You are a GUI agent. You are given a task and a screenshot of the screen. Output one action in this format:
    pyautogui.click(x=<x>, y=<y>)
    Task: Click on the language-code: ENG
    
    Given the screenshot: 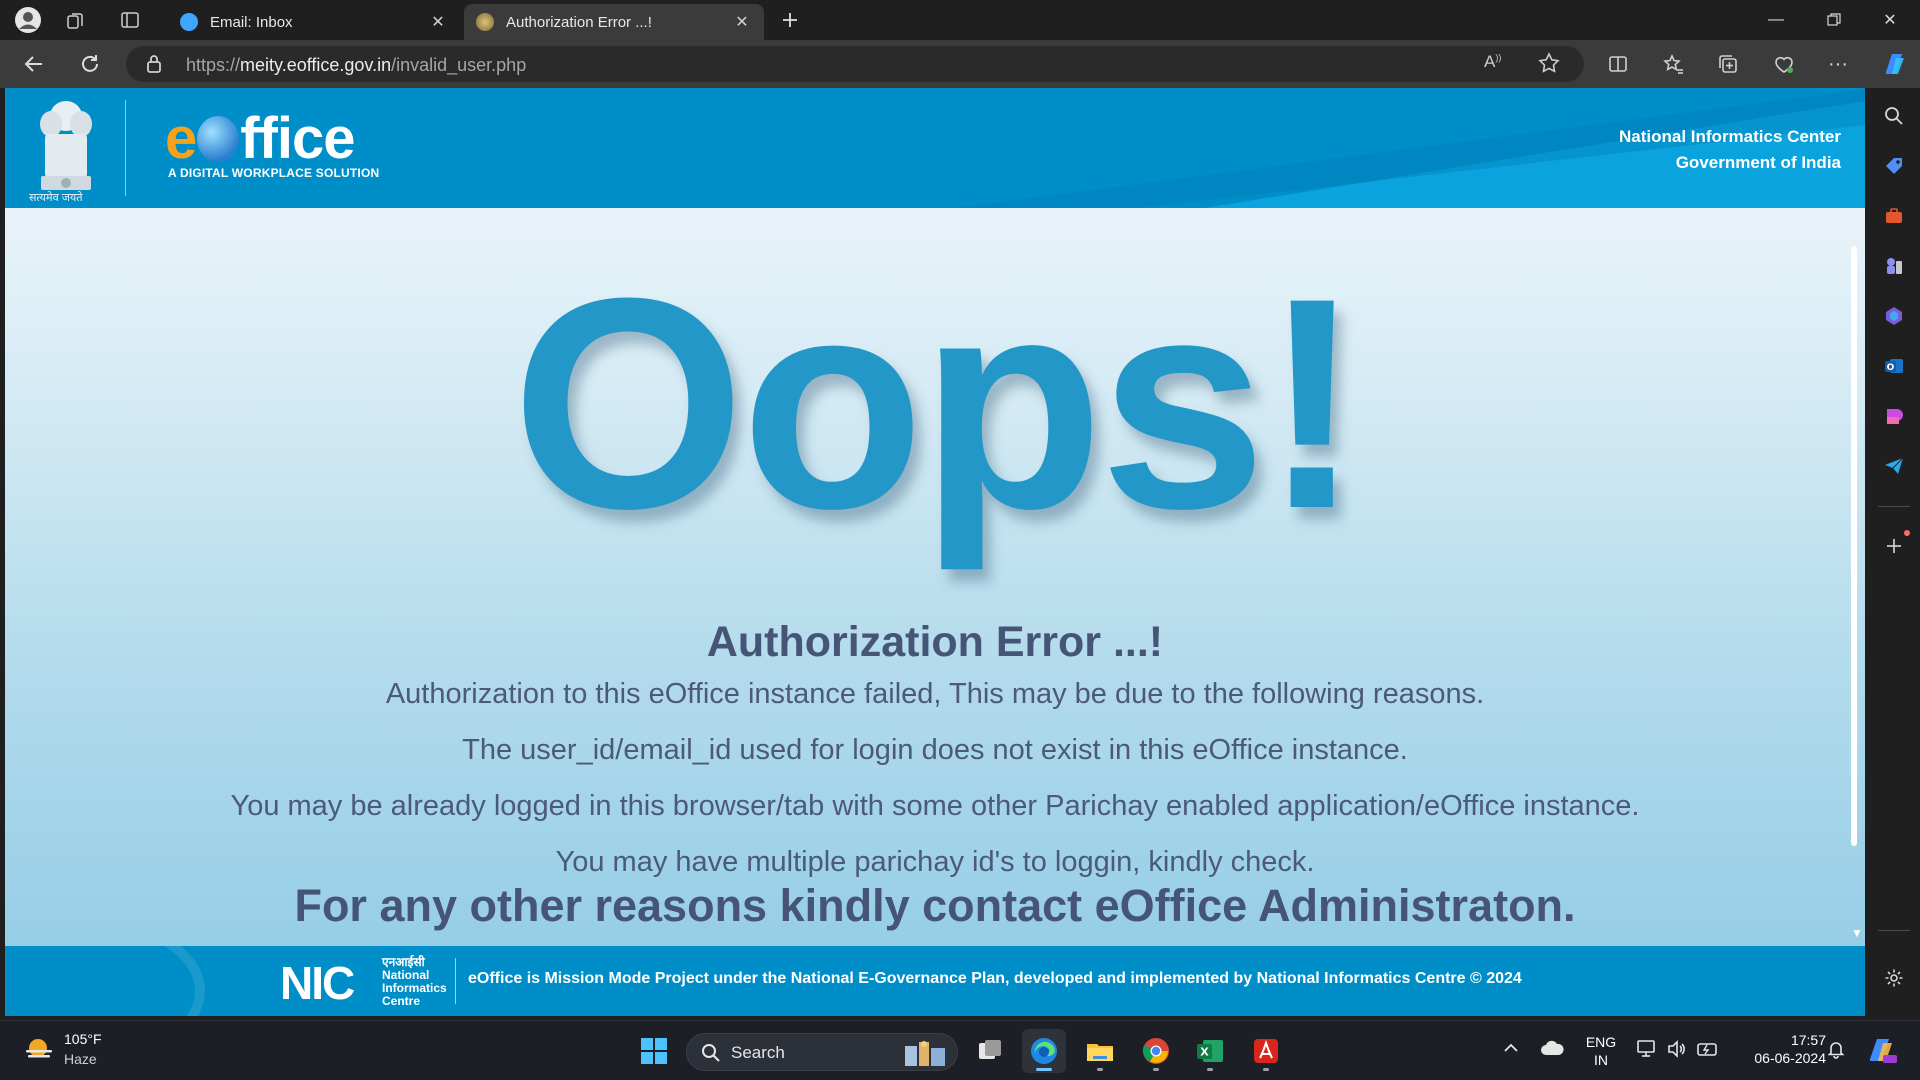 What is the action you would take?
    pyautogui.click(x=1601, y=1042)
    